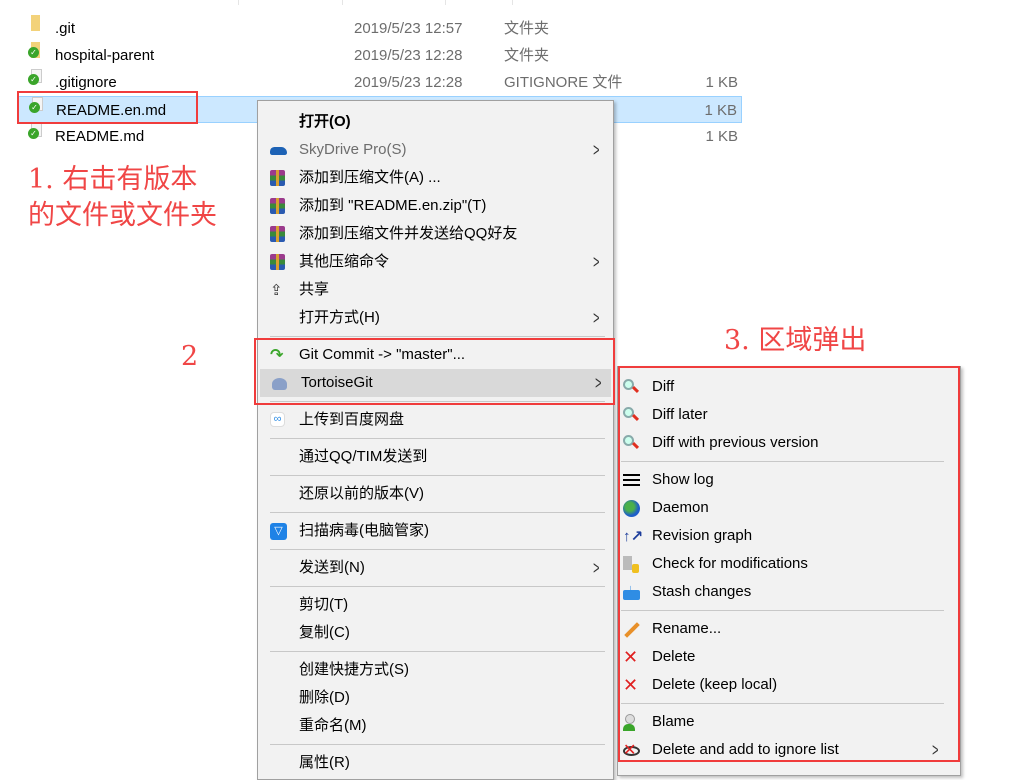  I want to click on menu-item-label: 还原以前的版本(V), so click(361, 493).